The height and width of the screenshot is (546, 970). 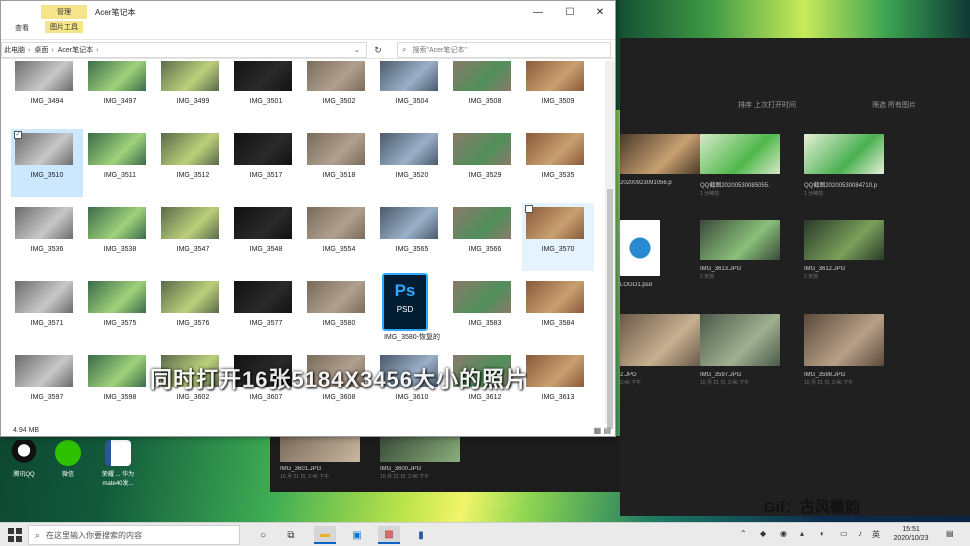 I want to click on tab-picture-tools: 图片工具, so click(x=64, y=27).